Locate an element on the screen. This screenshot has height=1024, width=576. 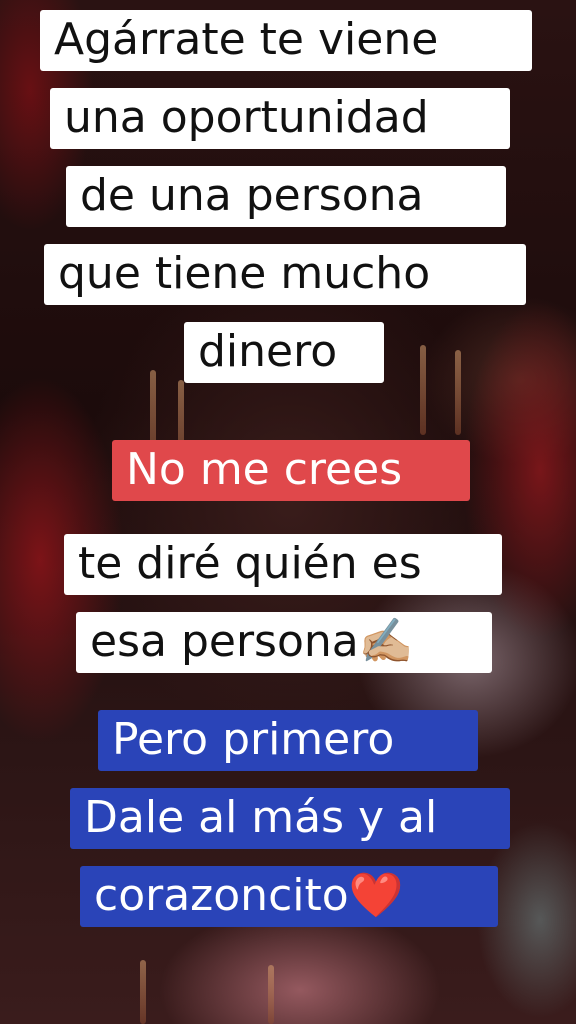
caption-line: de una persona is located at coordinates (286, 196).